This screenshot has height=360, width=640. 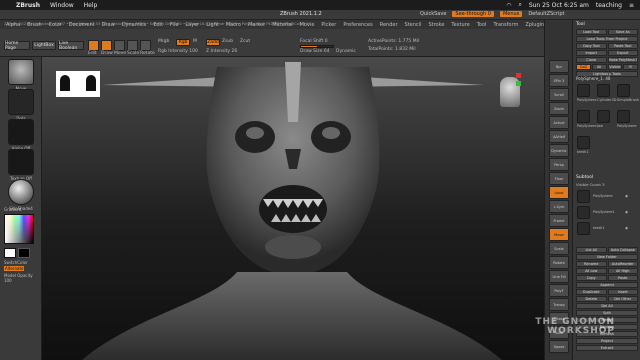 I want to click on tray-button-clone: Clone, so click(x=591, y=60).